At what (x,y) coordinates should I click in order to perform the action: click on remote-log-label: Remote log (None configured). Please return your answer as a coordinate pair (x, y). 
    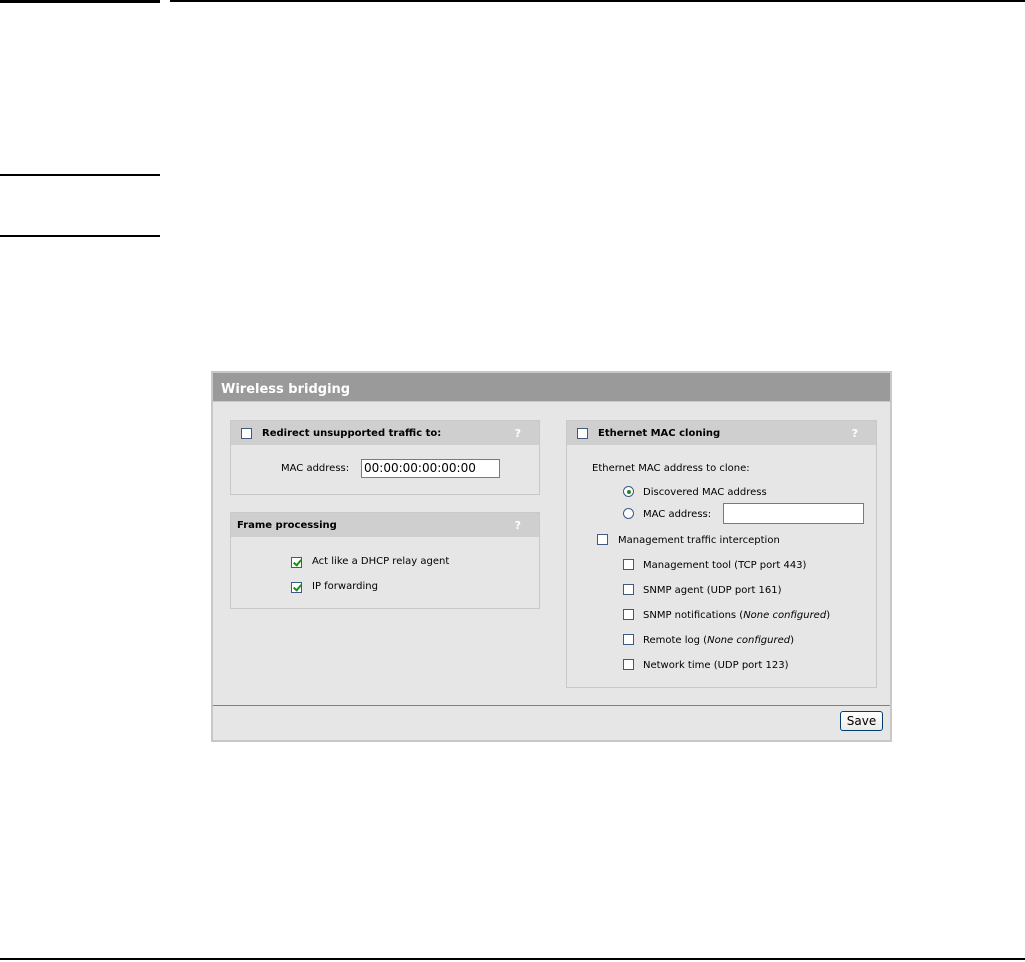
    Looking at the image, I should click on (718, 640).